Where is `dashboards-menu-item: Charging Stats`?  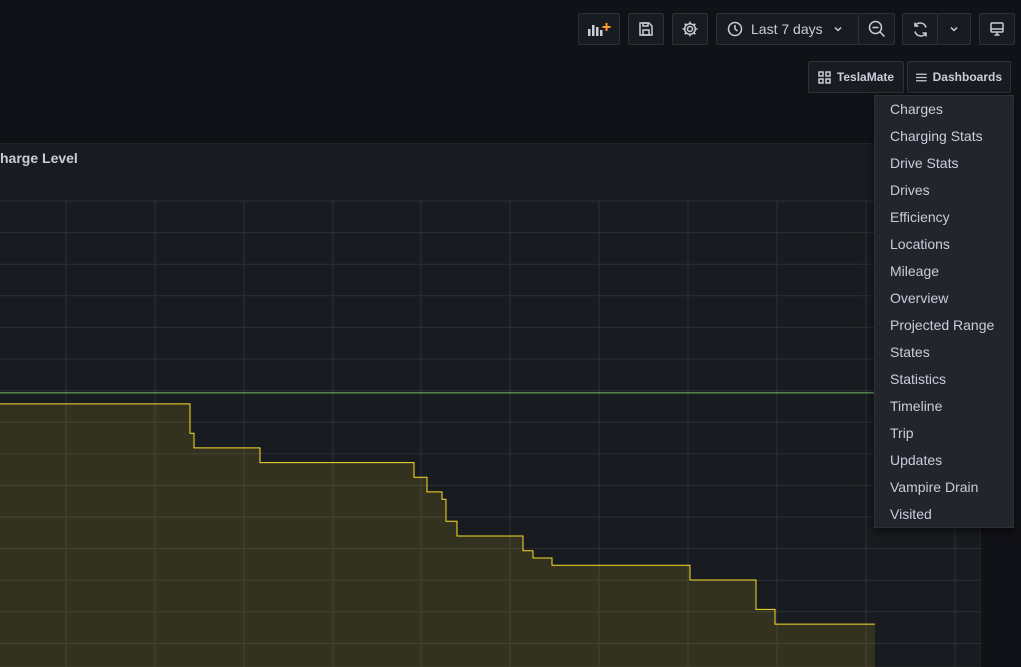 dashboards-menu-item: Charging Stats is located at coordinates (936, 136).